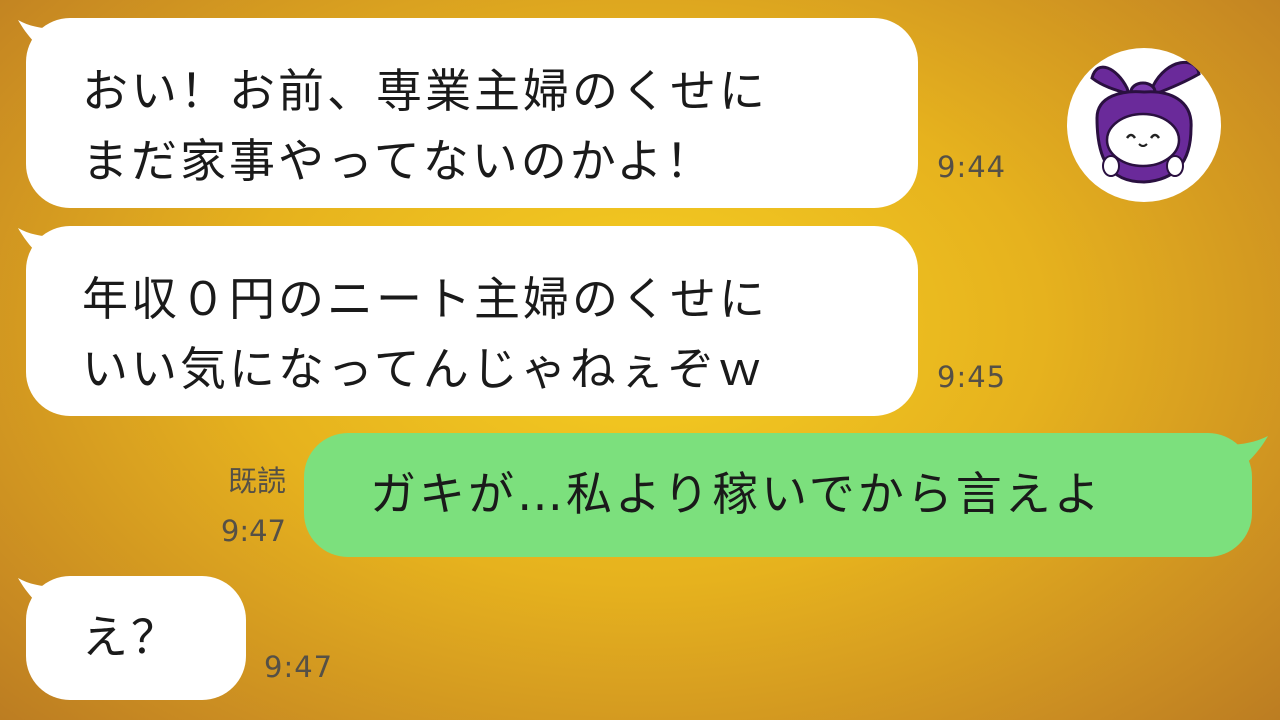 Image resolution: width=1280 pixels, height=720 pixels. Describe the element at coordinates (972, 167) in the screenshot. I see `timestamp: 9:44` at that location.